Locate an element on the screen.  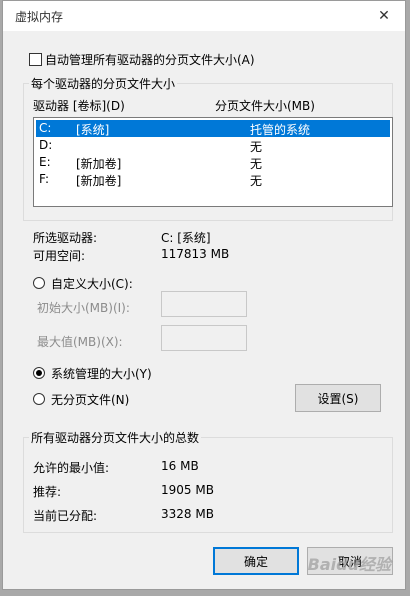
drive-letter: C: is located at coordinates (45, 128).